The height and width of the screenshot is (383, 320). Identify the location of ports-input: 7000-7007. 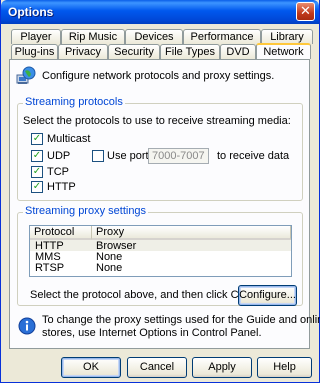
(178, 156).